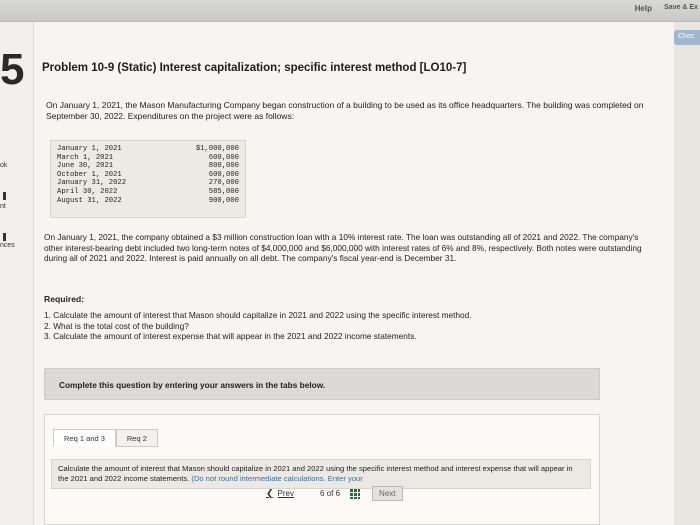 This screenshot has width=700, height=525. What do you see at coordinates (148, 192) in the screenshot?
I see `expenditure-row: April 30, 2022 585,000` at bounding box center [148, 192].